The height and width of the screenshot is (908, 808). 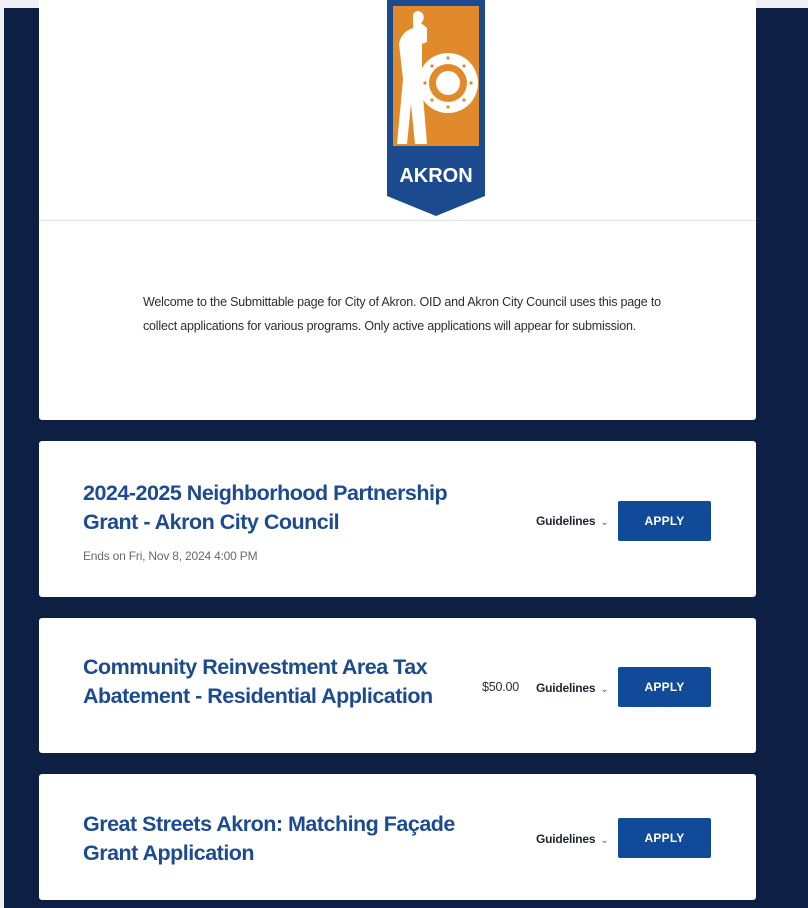 I want to click on application-deadline: Ends on Fri, Nov 8, 2024 4:00 PM, so click(x=170, y=556).